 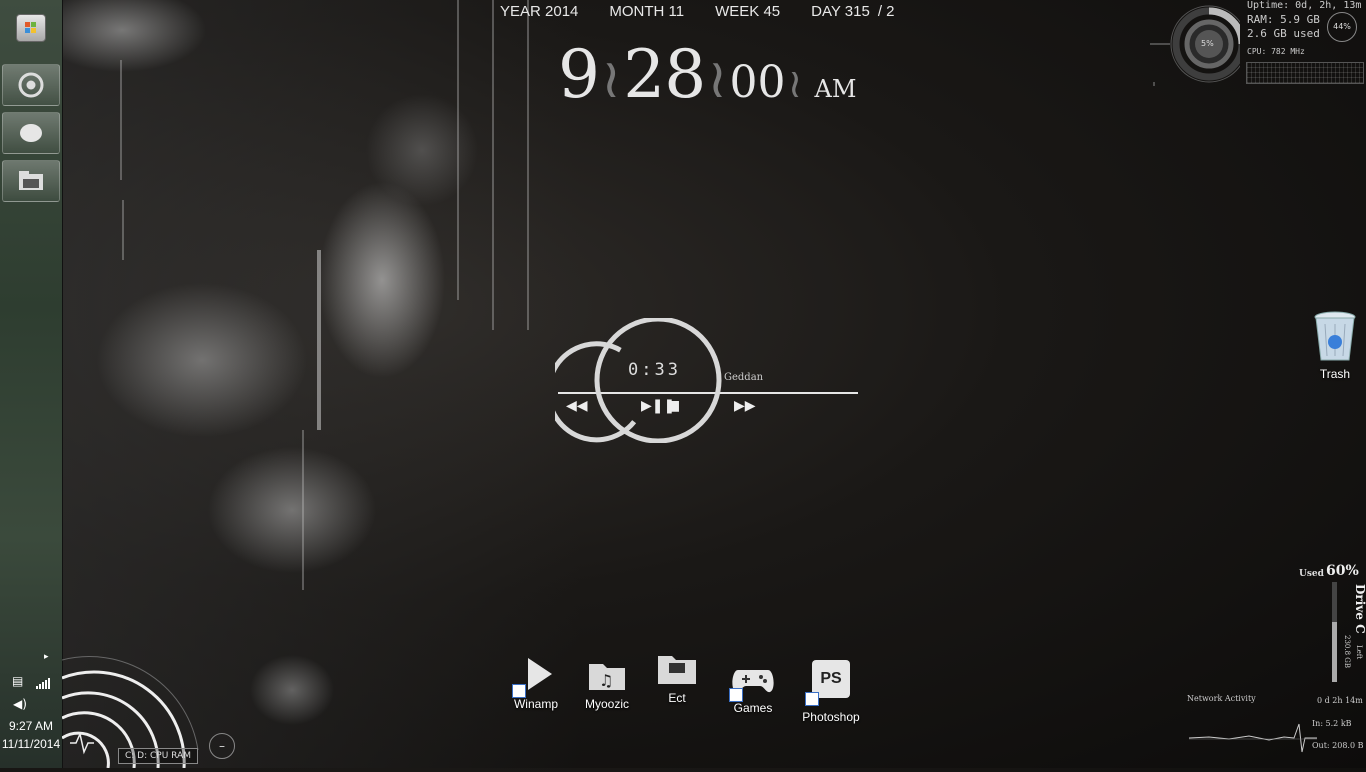 I want to click on desktop-icon-ect: Ect, so click(x=677, y=677).